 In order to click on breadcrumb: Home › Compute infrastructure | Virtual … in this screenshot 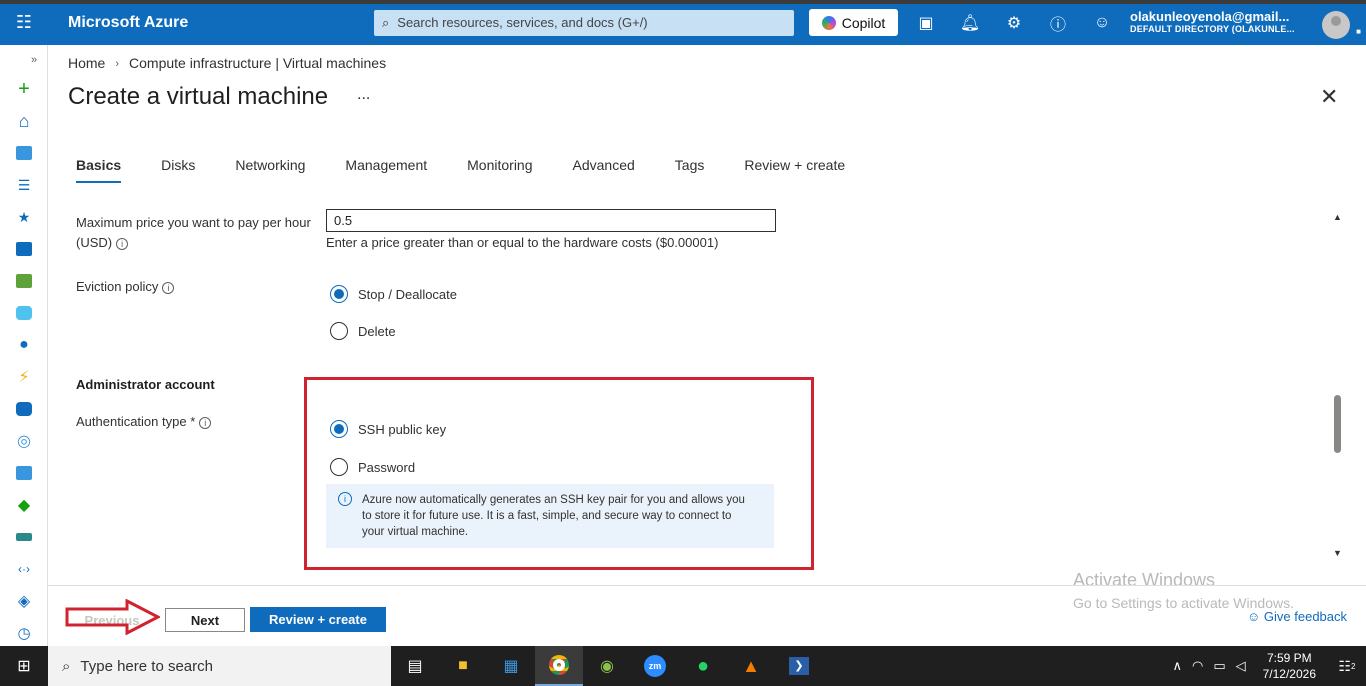, I will do `click(227, 64)`.